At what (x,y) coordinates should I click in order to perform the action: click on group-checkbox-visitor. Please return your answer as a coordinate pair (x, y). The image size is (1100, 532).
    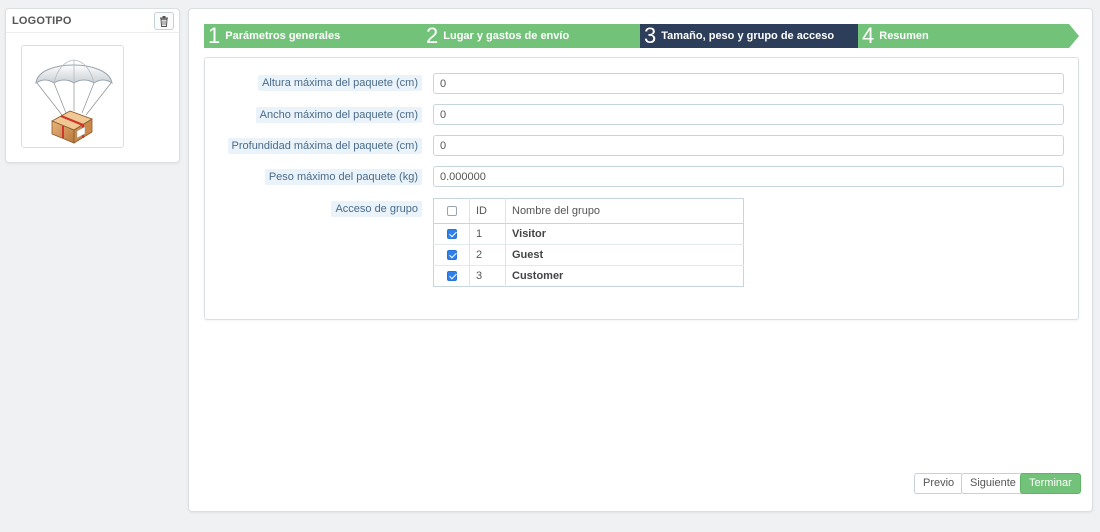
    Looking at the image, I should click on (451, 234).